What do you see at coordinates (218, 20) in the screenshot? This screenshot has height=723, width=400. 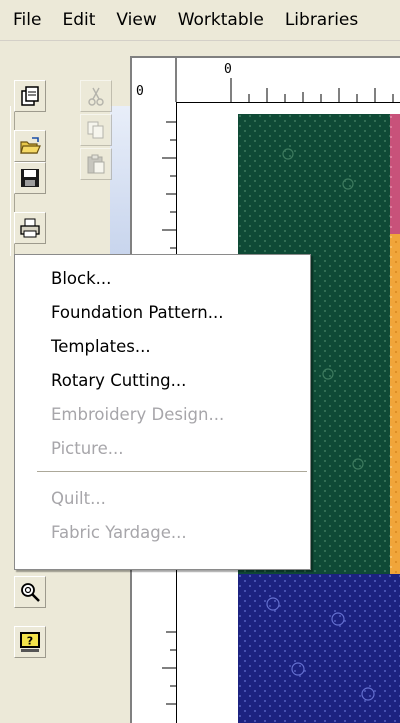 I see `menu-worktable: Worktable` at bounding box center [218, 20].